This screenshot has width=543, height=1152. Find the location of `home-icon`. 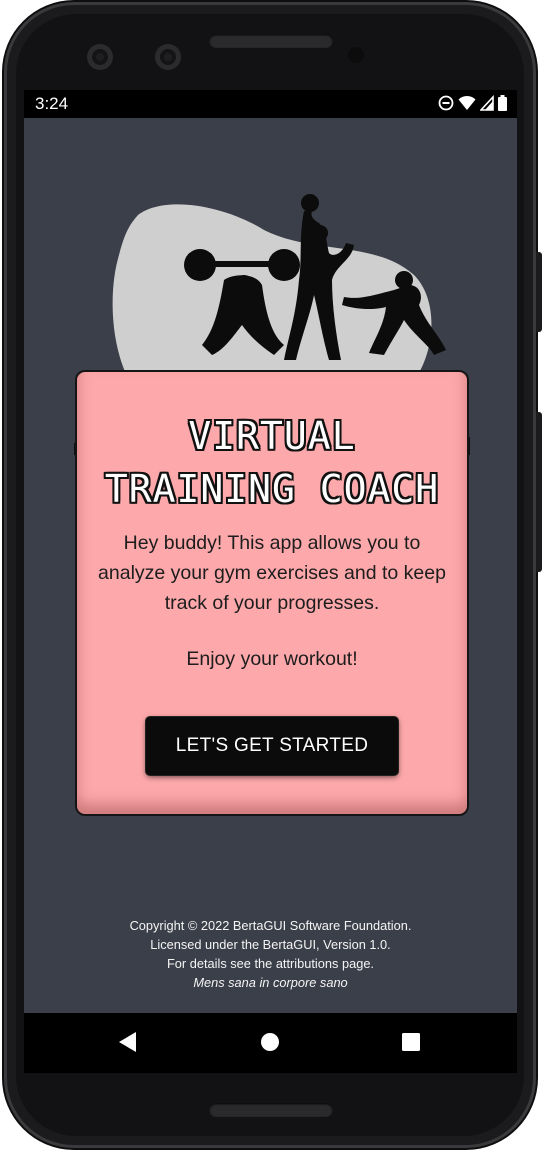

home-icon is located at coordinates (270, 1042).